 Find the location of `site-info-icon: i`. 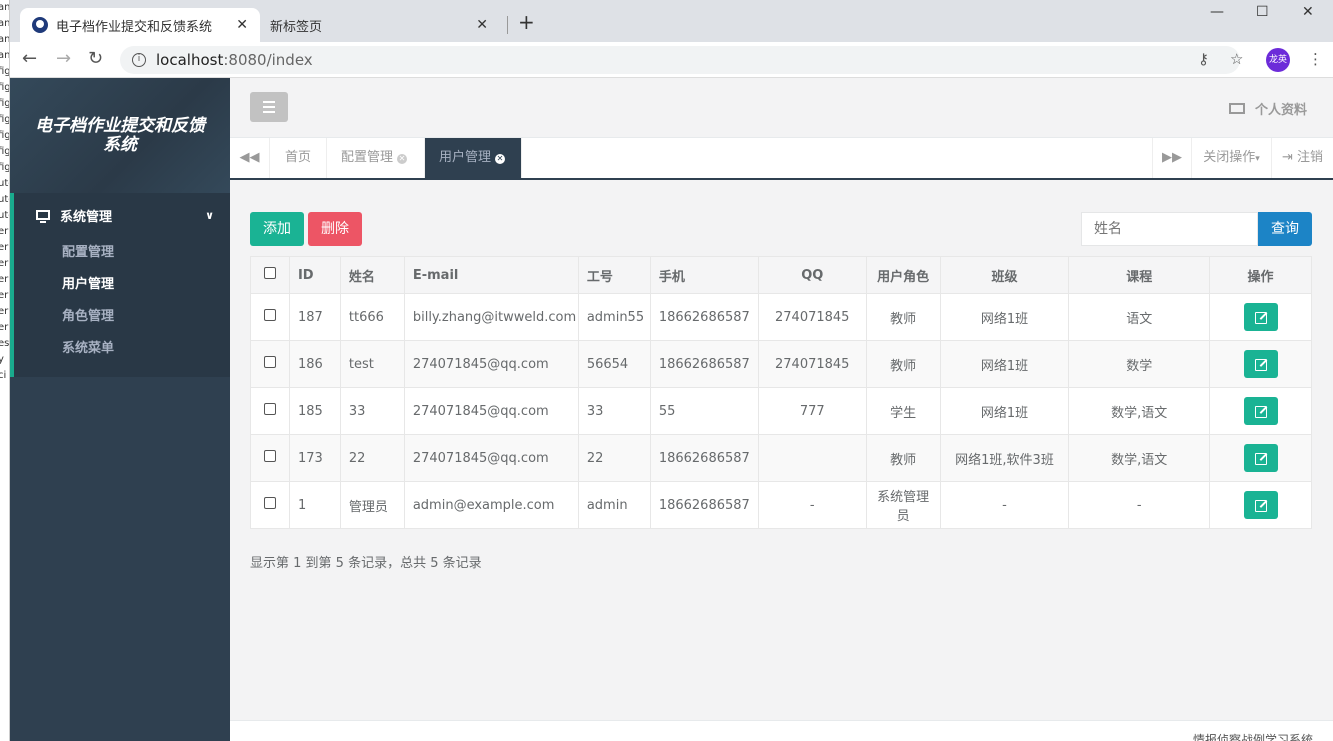

site-info-icon: i is located at coordinates (139, 60).